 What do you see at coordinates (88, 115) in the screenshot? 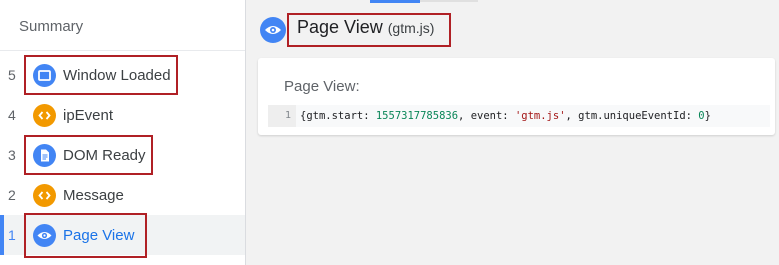
I see `event-label: ipEvent` at bounding box center [88, 115].